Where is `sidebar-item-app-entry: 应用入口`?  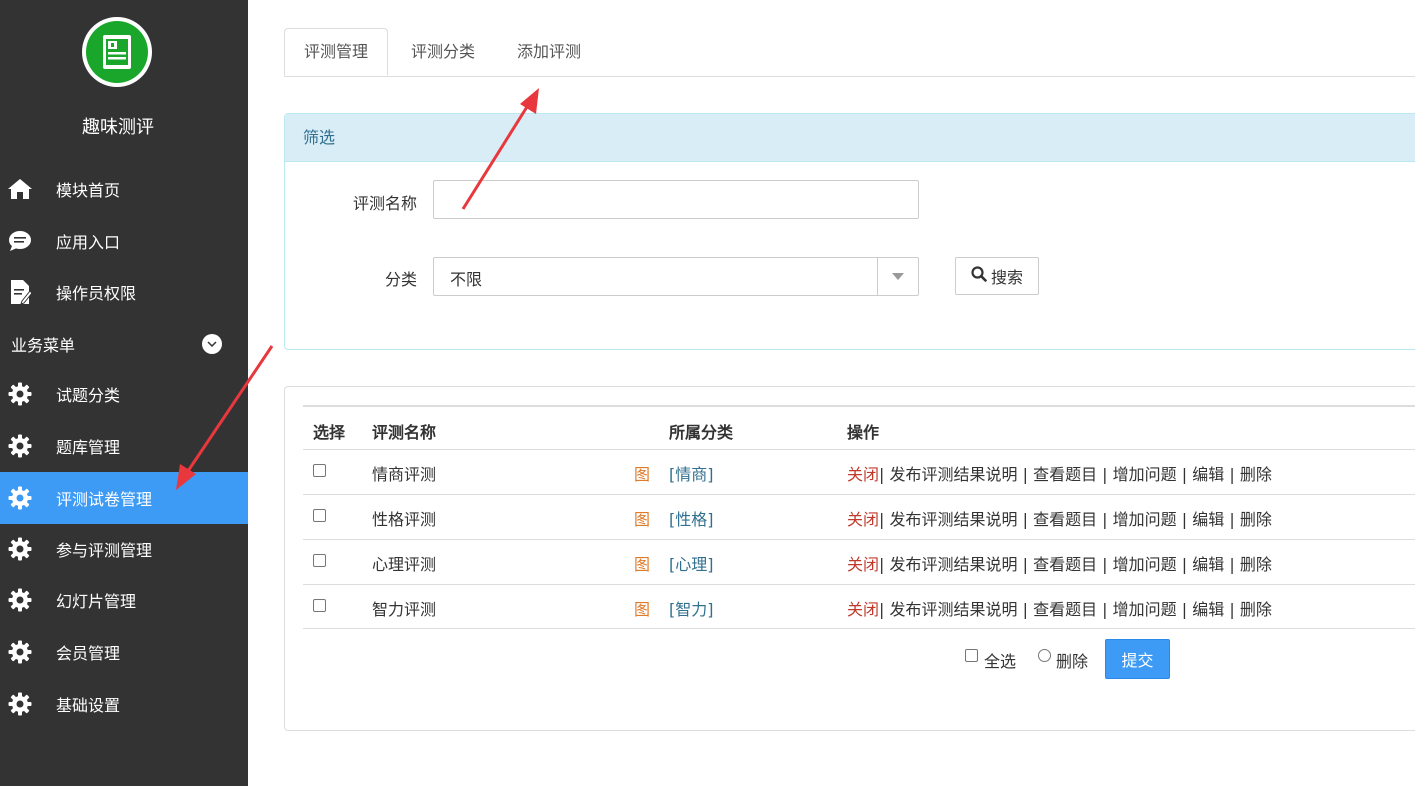 sidebar-item-app-entry: 应用入口 is located at coordinates (124, 241).